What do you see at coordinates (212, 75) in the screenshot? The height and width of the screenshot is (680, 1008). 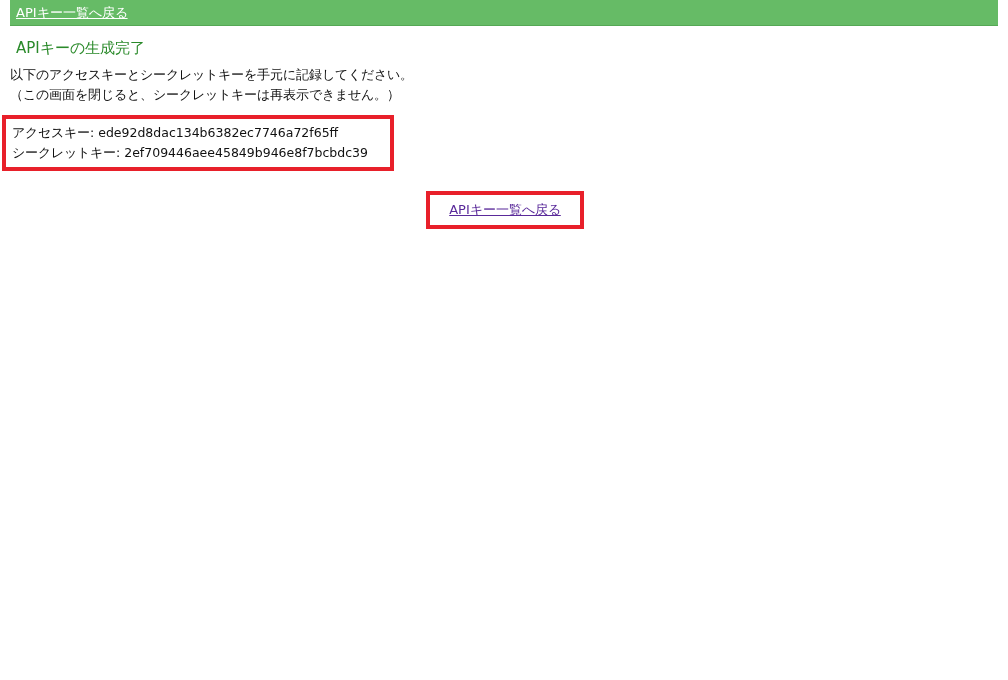 I see `instruction-text: 以下のアクセスキーとシークレットキーを手元に記録してください。` at bounding box center [212, 75].